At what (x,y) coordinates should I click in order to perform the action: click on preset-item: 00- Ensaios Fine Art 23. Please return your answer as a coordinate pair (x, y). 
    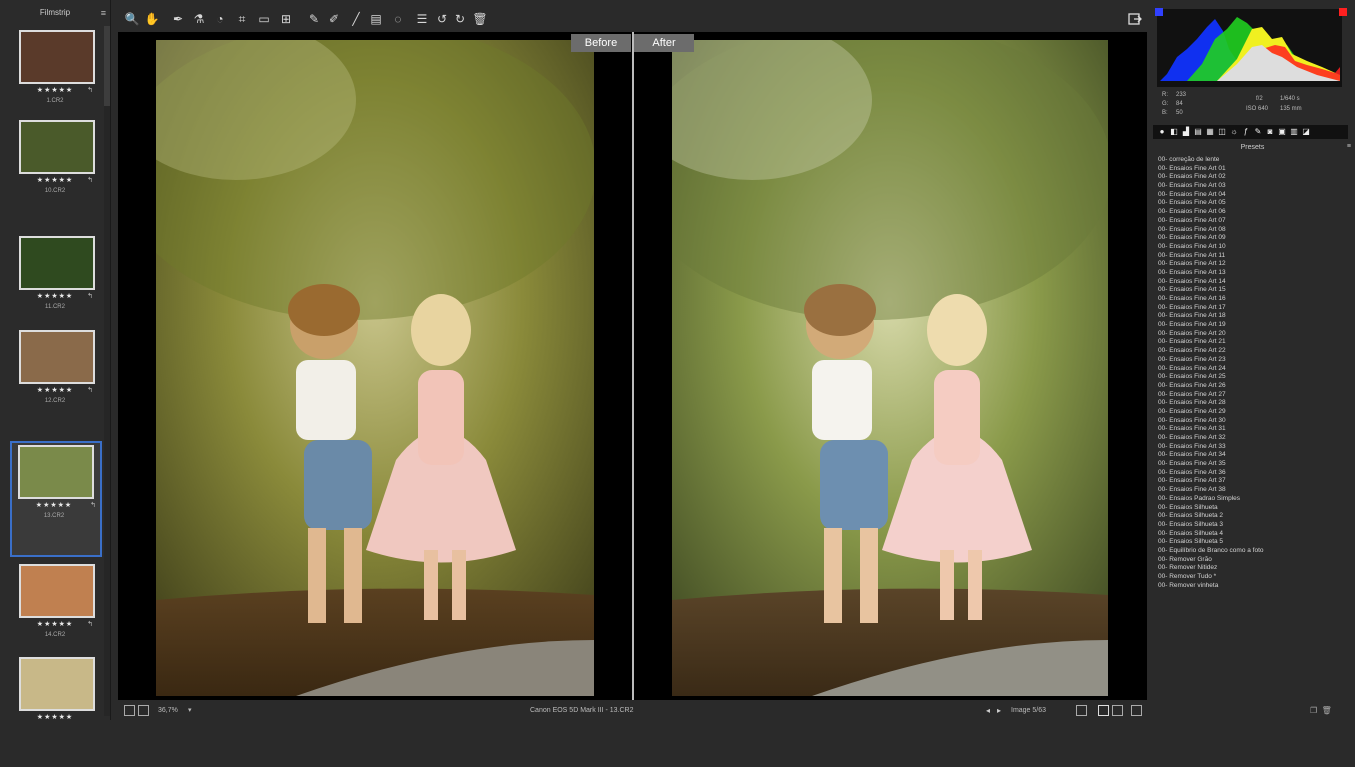
    Looking at the image, I should click on (1250, 360).